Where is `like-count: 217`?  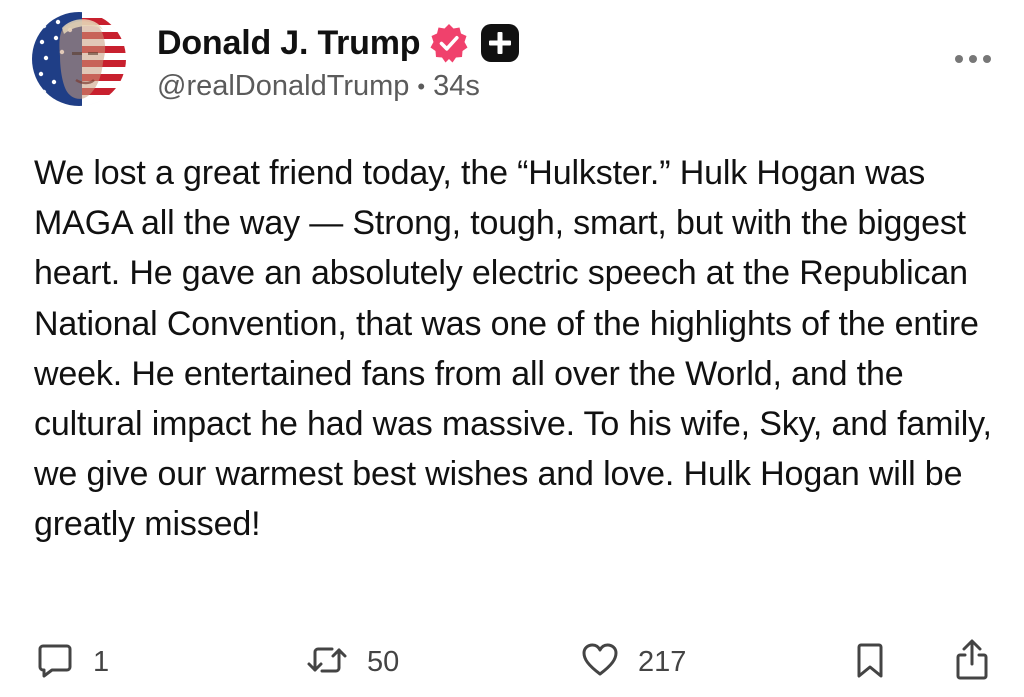
like-count: 217 is located at coordinates (662, 661).